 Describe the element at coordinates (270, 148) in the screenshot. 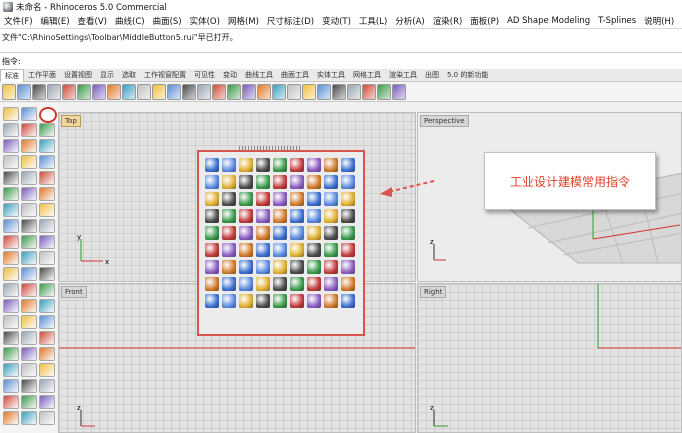

I see `popup-drag-handle` at that location.